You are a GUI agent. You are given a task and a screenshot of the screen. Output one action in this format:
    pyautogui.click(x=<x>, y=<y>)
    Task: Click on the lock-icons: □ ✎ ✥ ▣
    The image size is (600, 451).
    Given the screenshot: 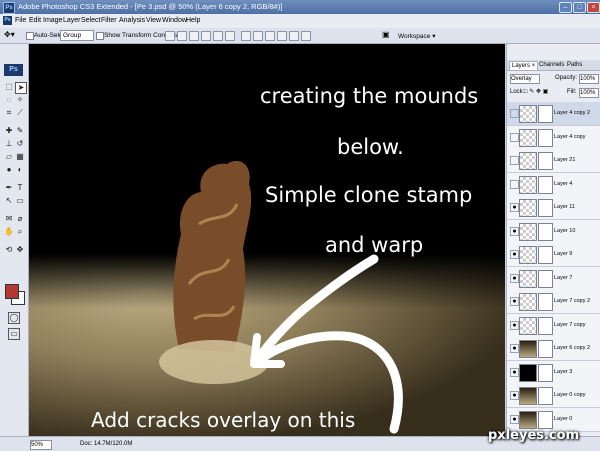 What is the action you would take?
    pyautogui.click(x=536, y=91)
    